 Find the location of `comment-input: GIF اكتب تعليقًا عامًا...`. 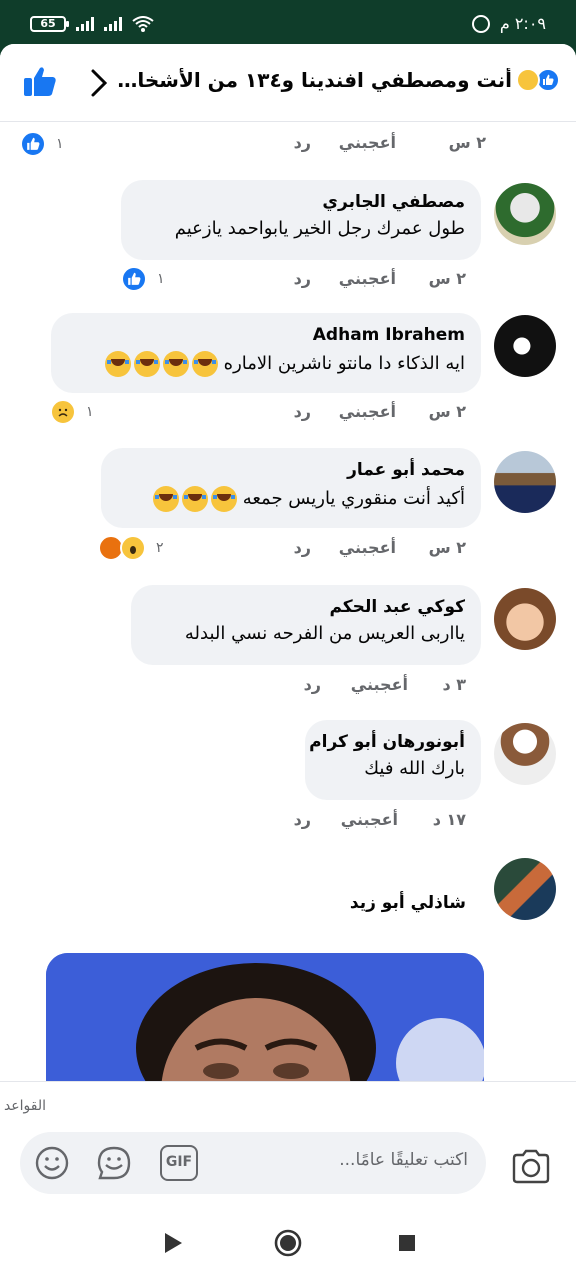

comment-input: GIF اكتب تعليقًا عامًا... is located at coordinates (253, 1163).